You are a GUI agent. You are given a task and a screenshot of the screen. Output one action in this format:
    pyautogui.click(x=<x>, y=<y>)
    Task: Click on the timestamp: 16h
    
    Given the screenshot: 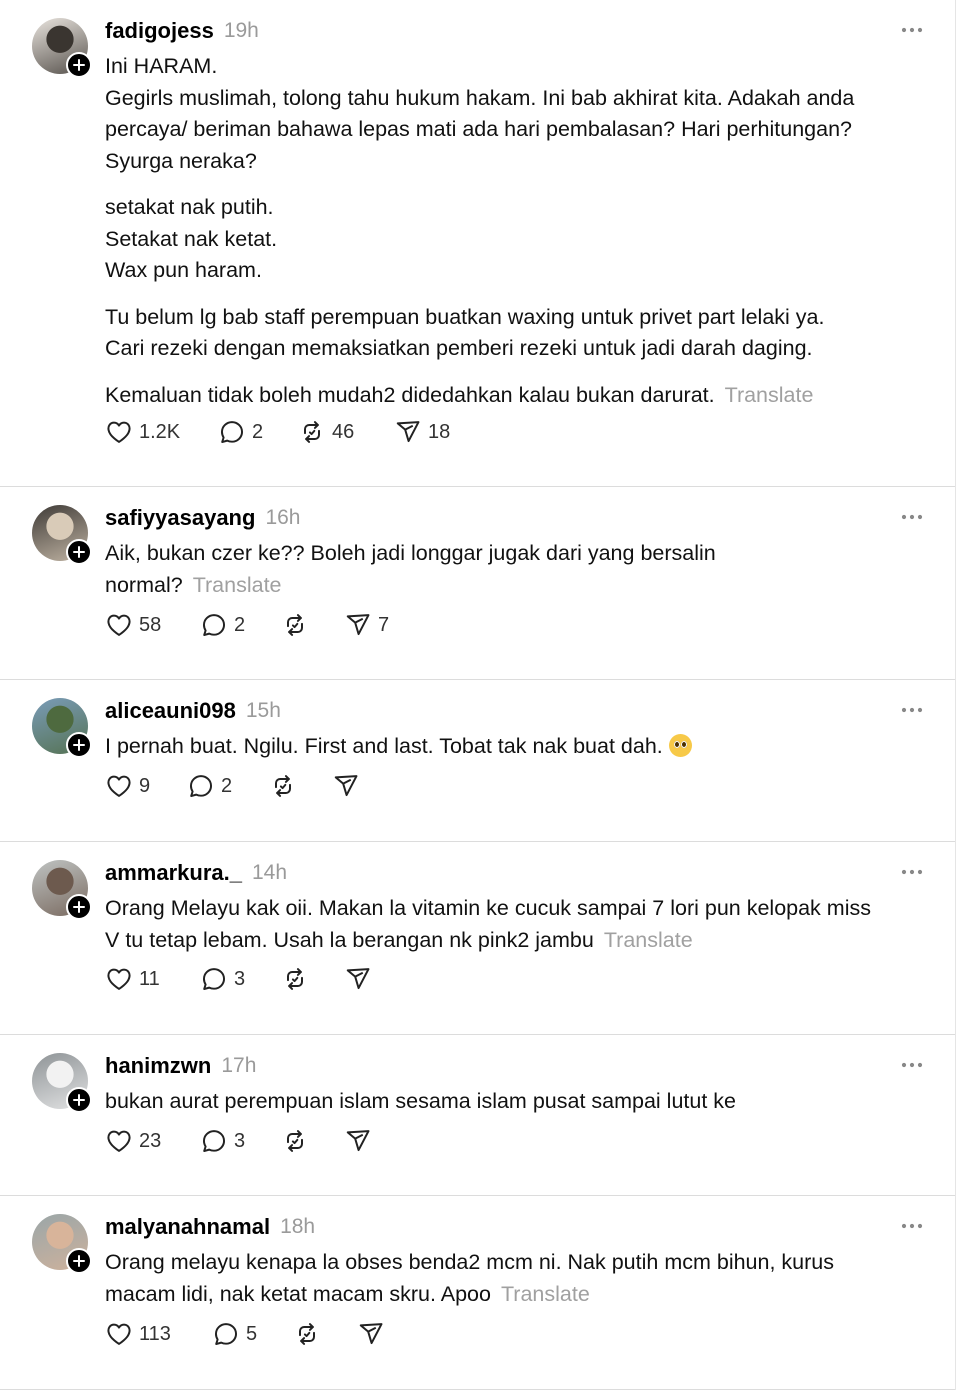 What is the action you would take?
    pyautogui.click(x=283, y=517)
    